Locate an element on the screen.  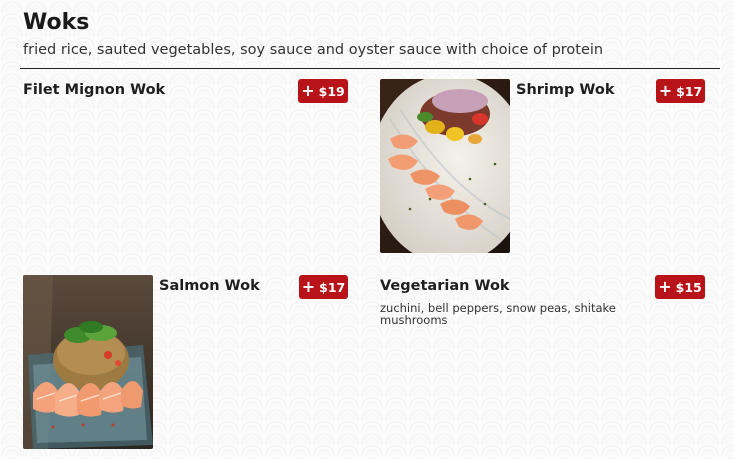
item-name: Vegetarian Wok is located at coordinates (445, 286).